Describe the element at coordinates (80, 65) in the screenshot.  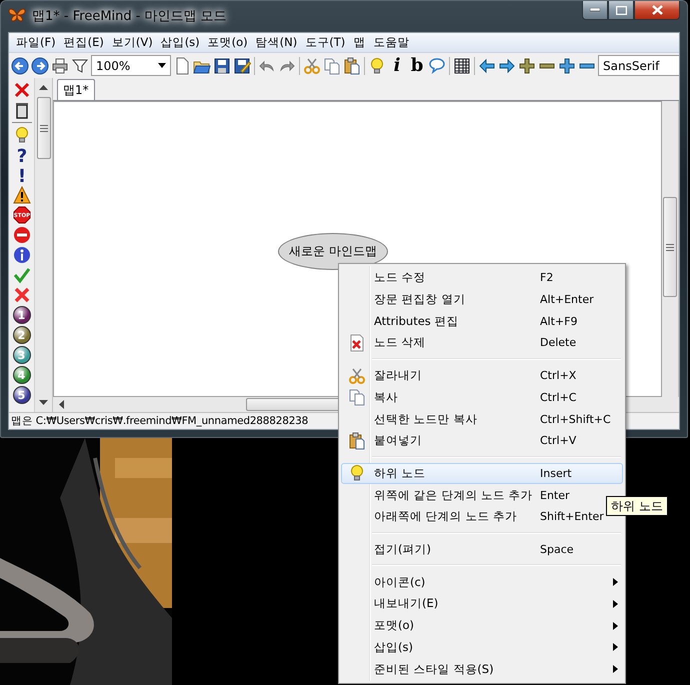
I see `filter-icon` at that location.